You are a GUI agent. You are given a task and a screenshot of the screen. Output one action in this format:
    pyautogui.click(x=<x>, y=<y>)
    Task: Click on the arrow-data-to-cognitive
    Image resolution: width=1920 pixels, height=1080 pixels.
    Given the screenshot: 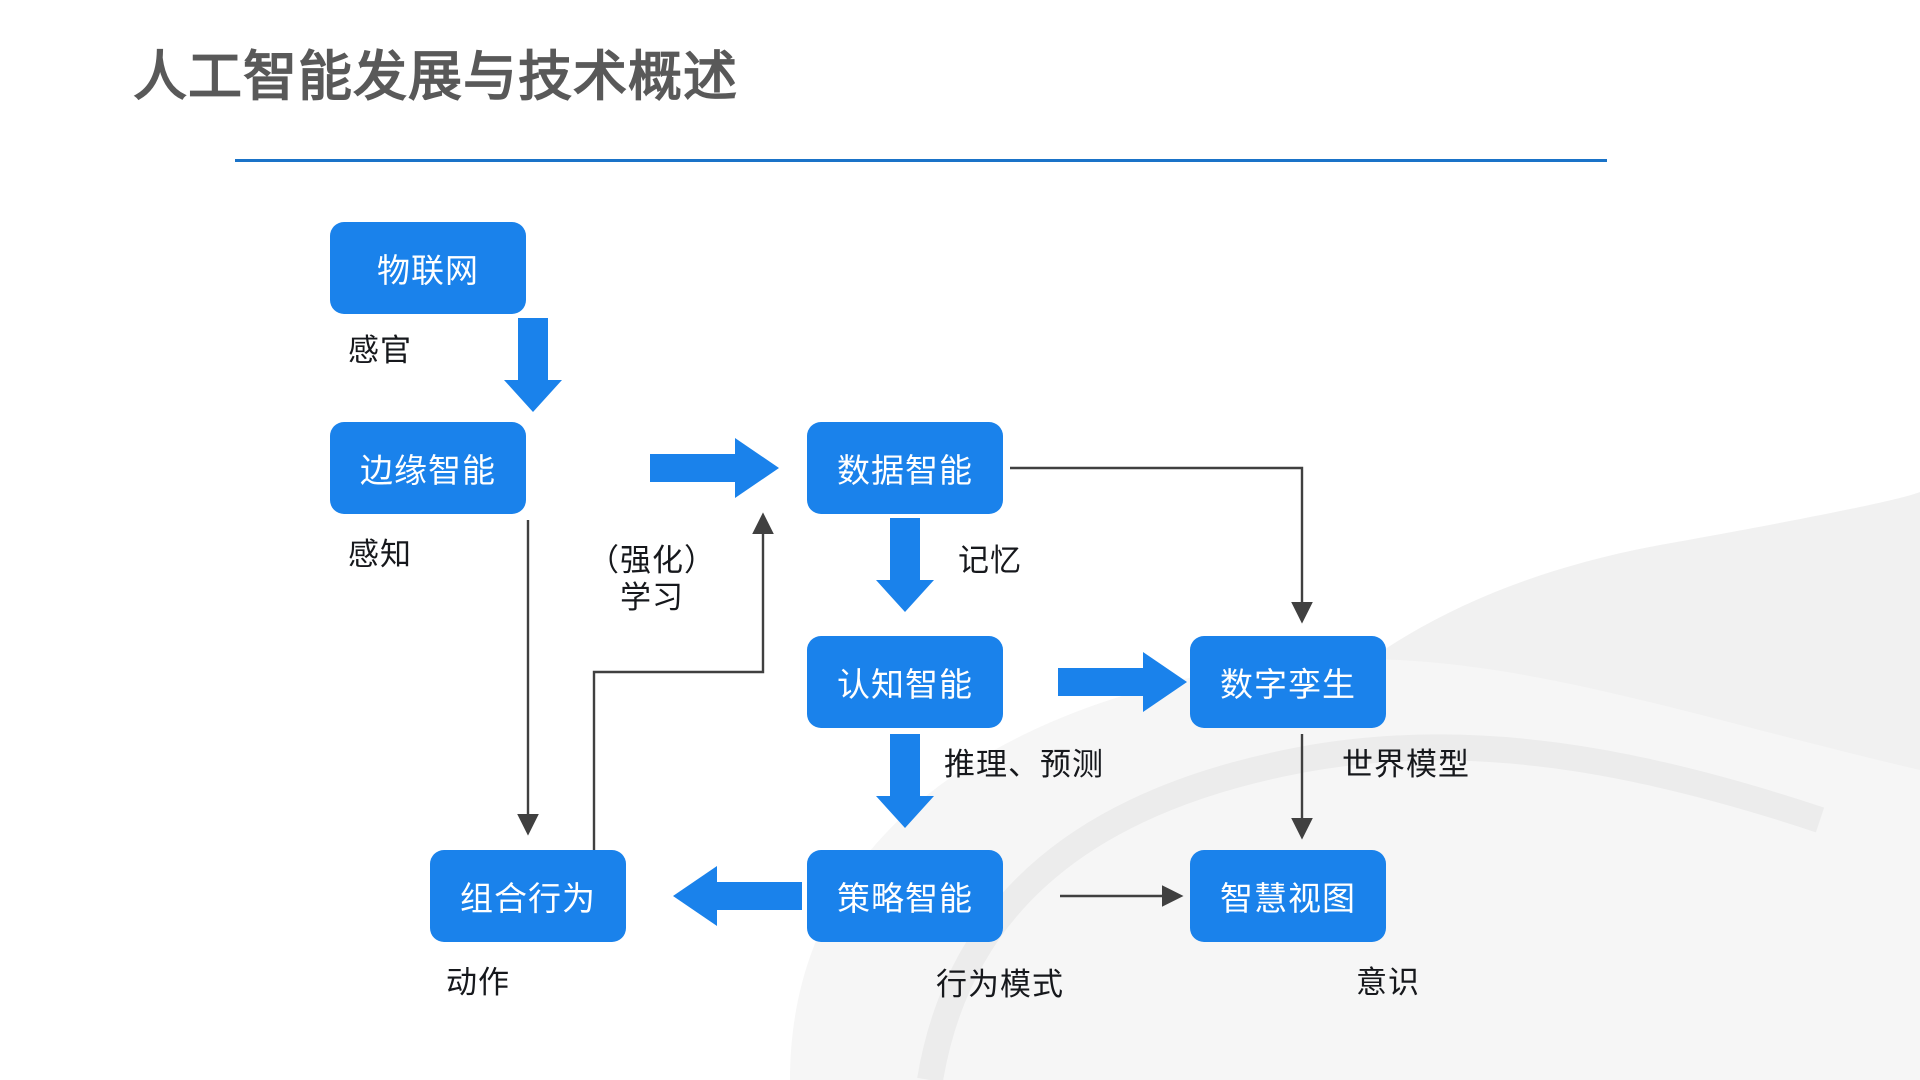 What is the action you would take?
    pyautogui.click(x=905, y=565)
    